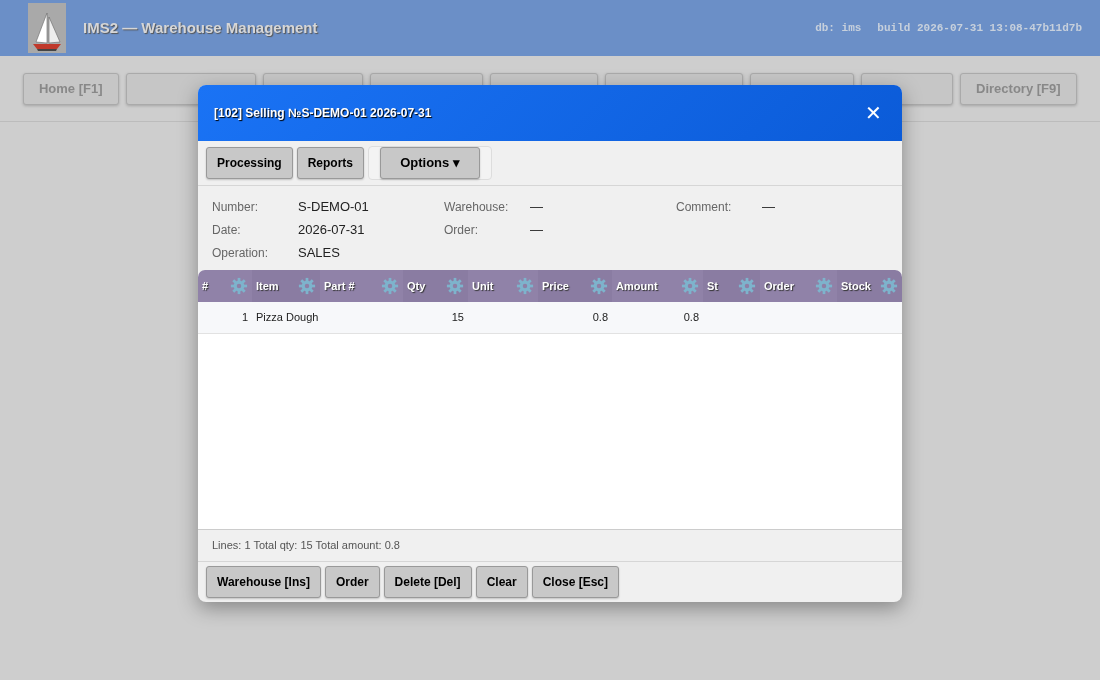  What do you see at coordinates (319, 253) in the screenshot?
I see `field-value: SALES` at bounding box center [319, 253].